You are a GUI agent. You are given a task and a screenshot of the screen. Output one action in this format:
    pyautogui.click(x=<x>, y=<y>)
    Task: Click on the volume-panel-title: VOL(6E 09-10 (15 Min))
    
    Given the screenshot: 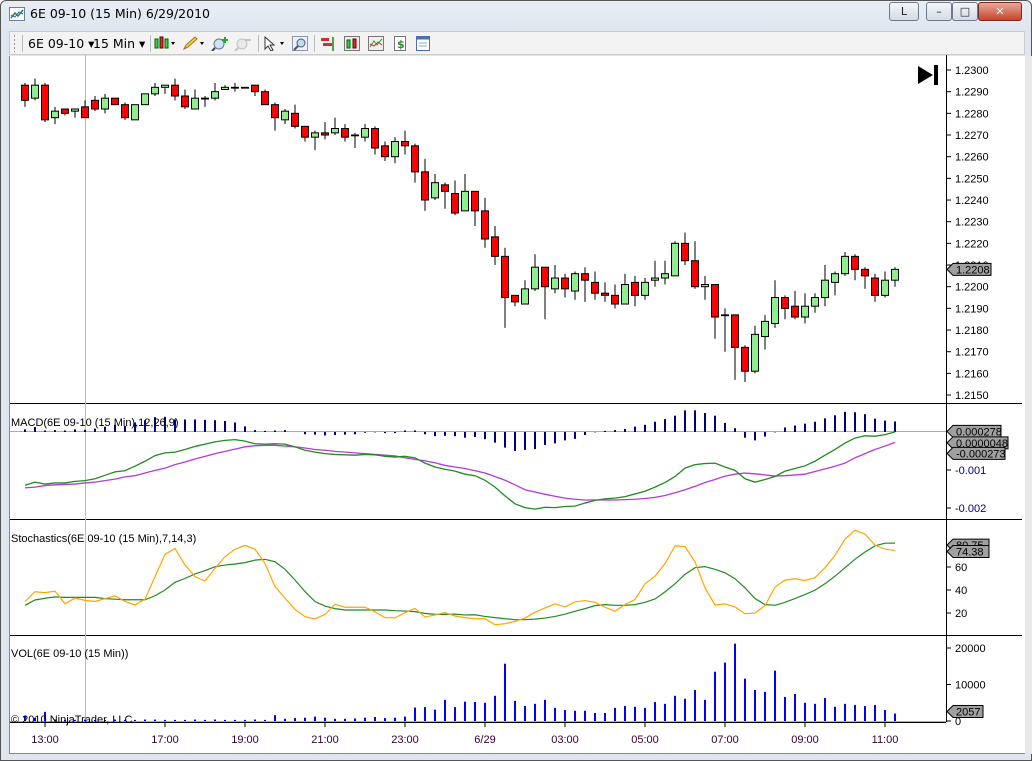 What is the action you would take?
    pyautogui.click(x=69, y=654)
    